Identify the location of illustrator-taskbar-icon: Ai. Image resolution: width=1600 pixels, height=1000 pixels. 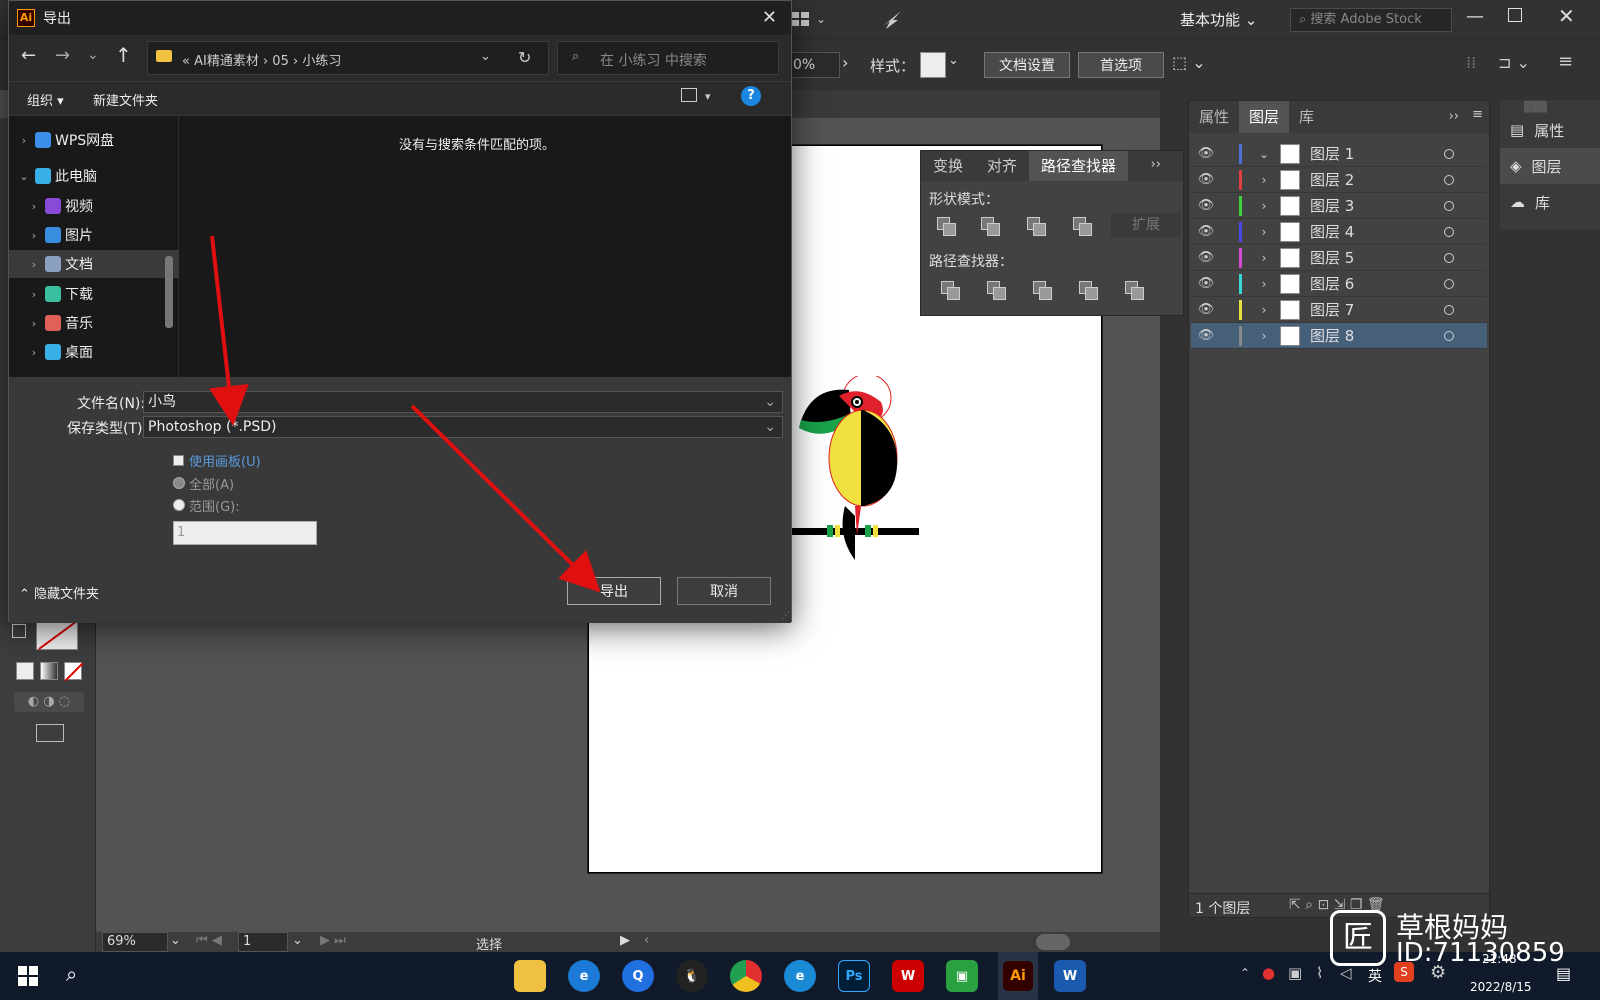
(1018, 976).